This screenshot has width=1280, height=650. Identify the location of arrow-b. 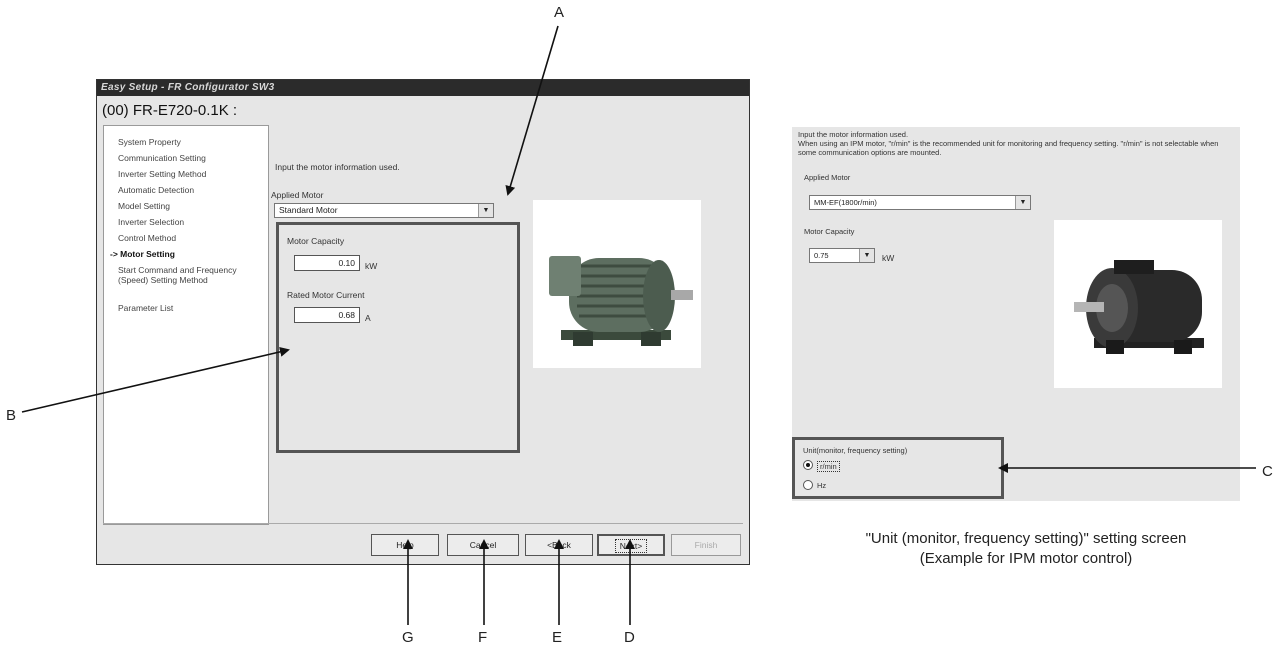
(155, 379).